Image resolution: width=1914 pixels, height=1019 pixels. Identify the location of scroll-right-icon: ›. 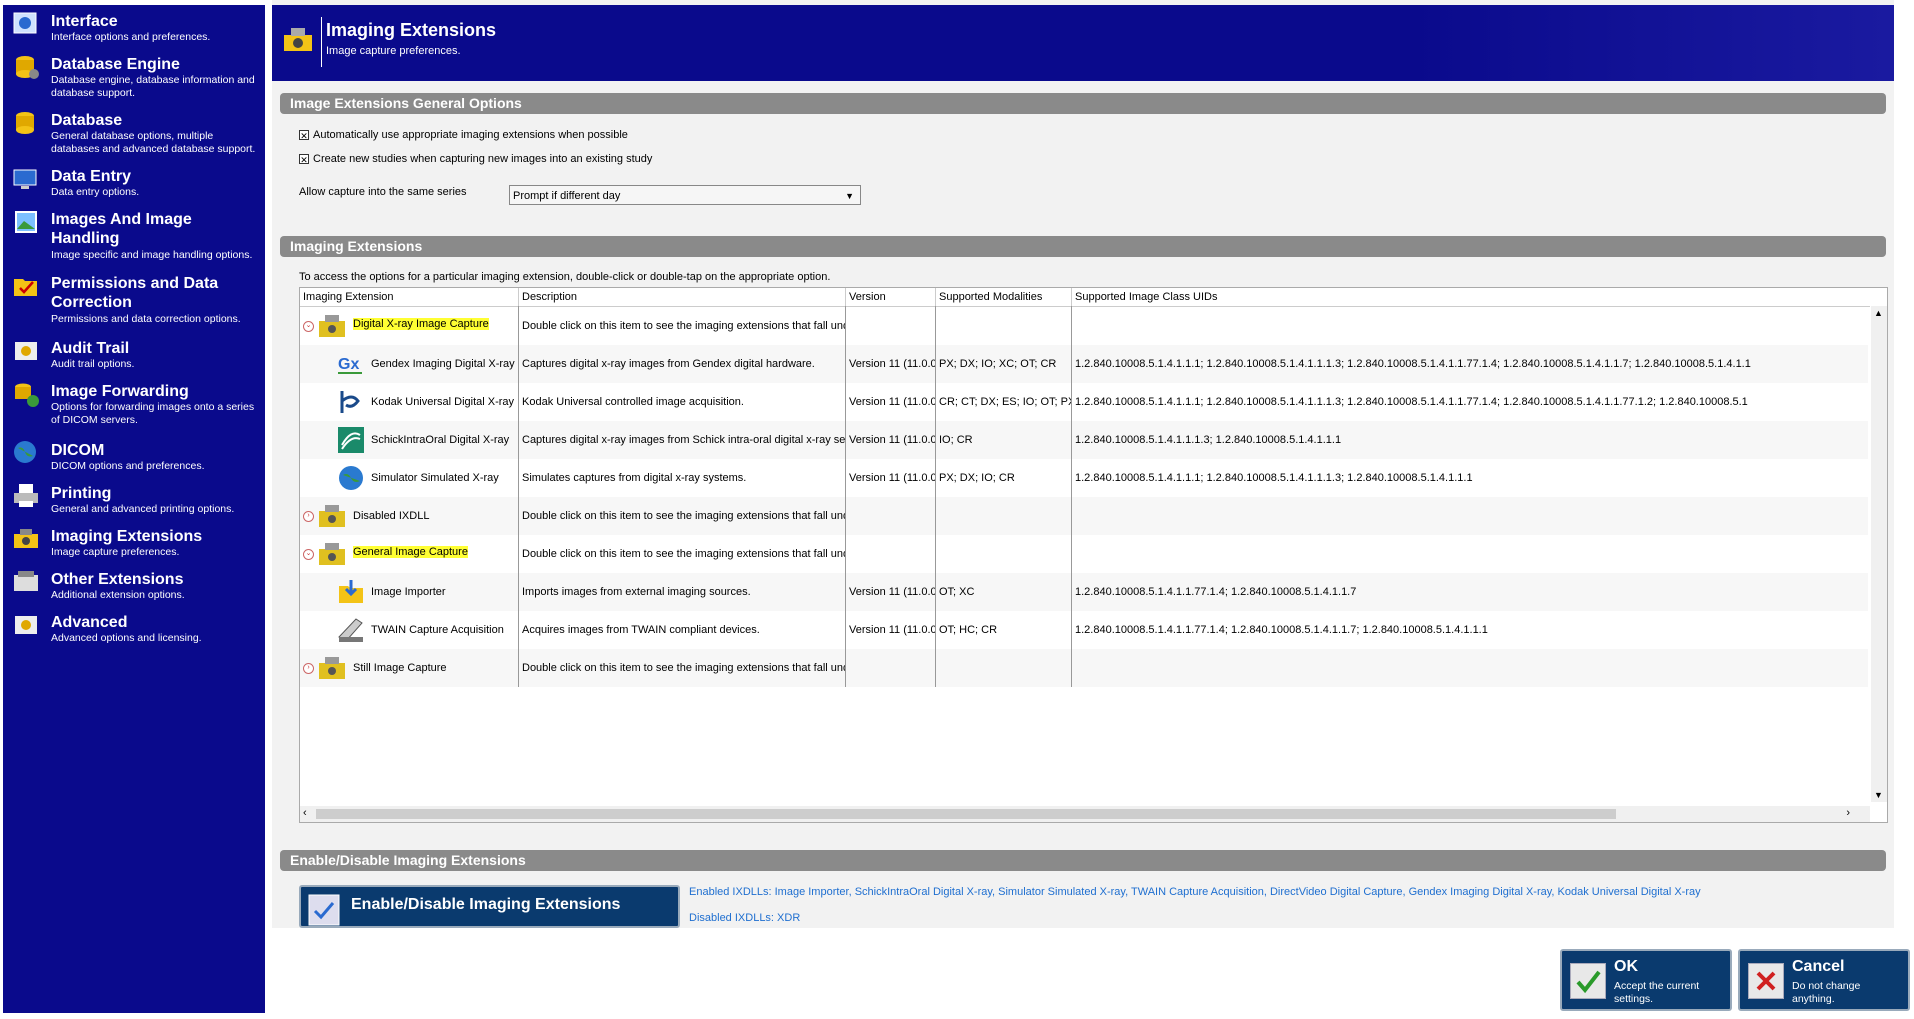
(1848, 813).